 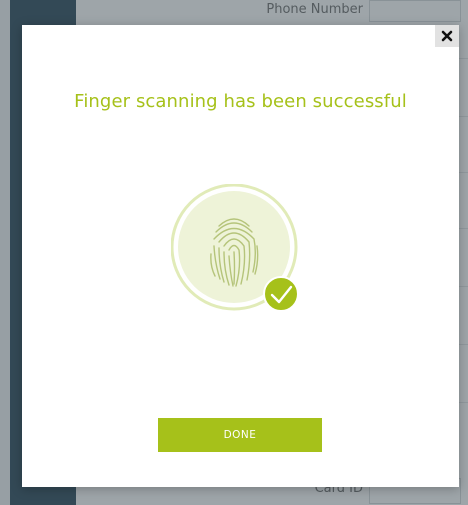 I want to click on close-button, so click(x=447, y=36).